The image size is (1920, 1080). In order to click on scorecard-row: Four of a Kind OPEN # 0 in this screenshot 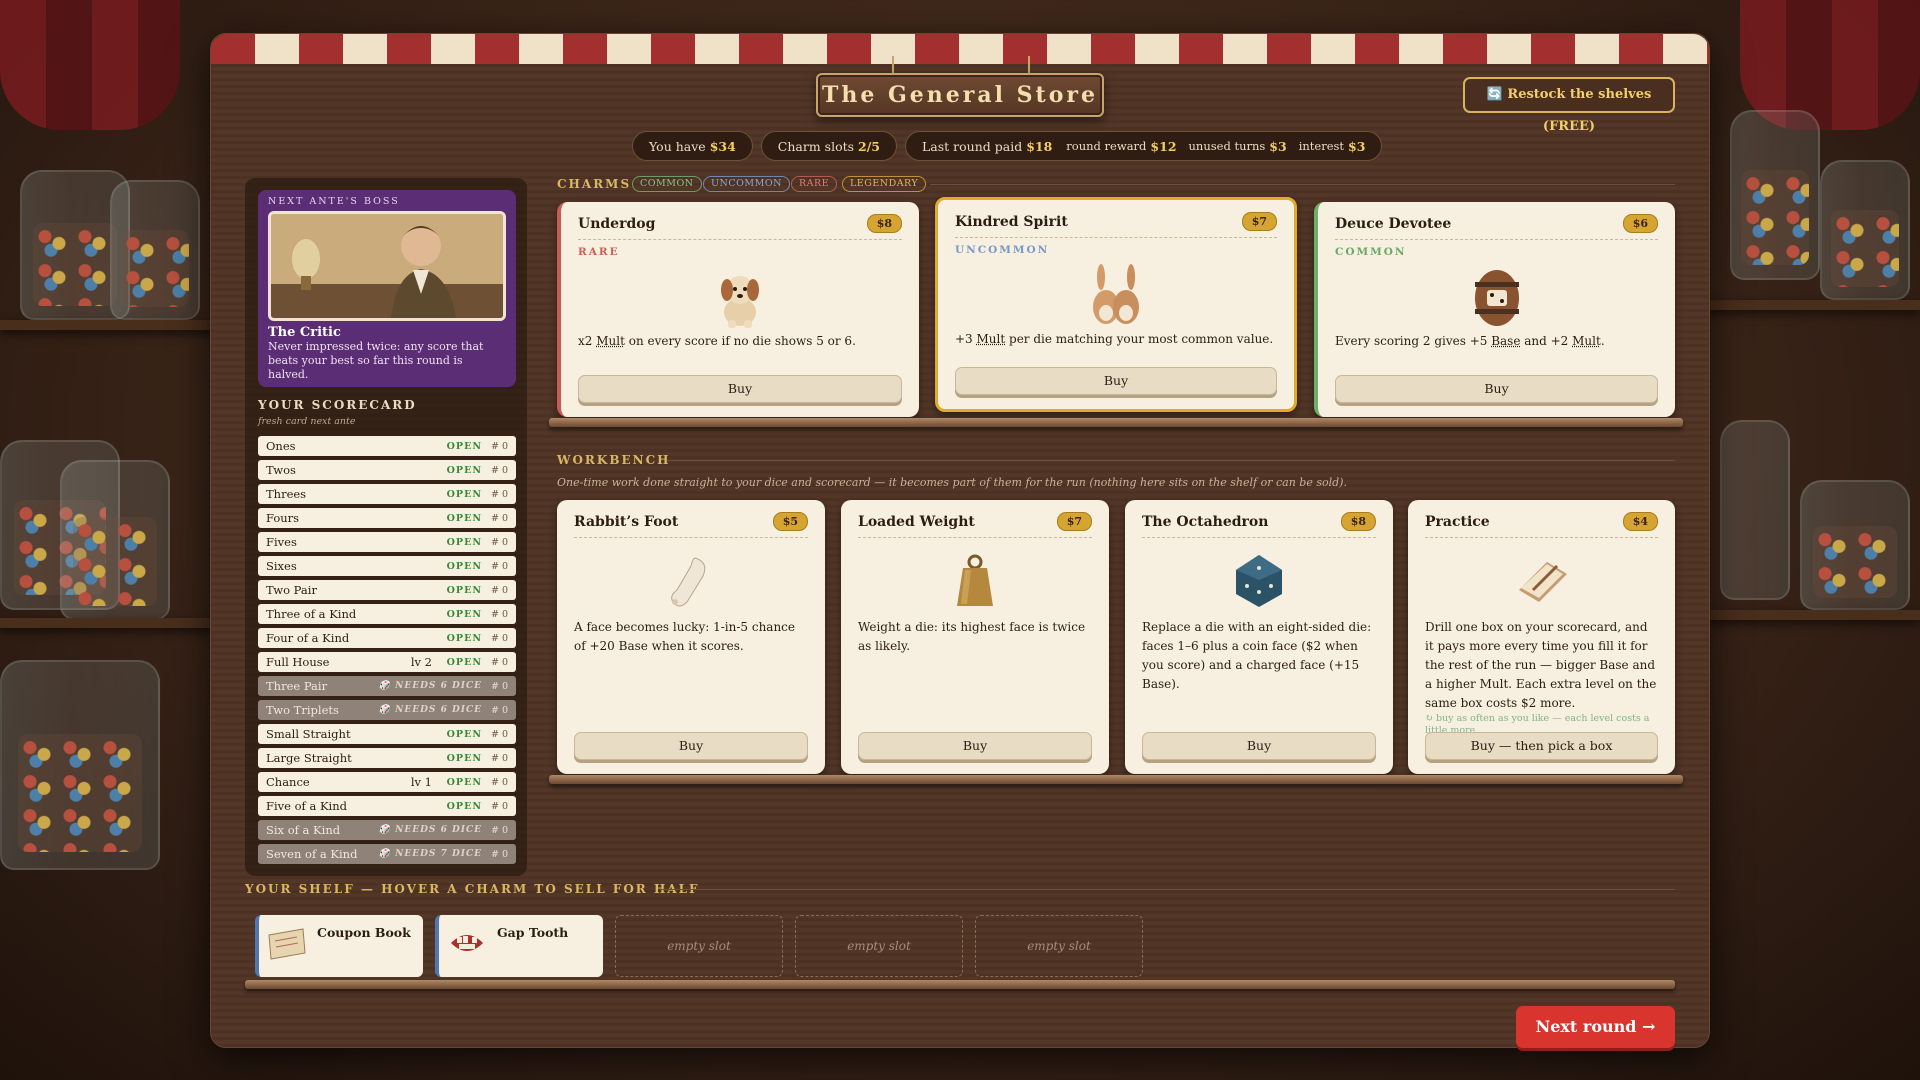, I will do `click(387, 638)`.